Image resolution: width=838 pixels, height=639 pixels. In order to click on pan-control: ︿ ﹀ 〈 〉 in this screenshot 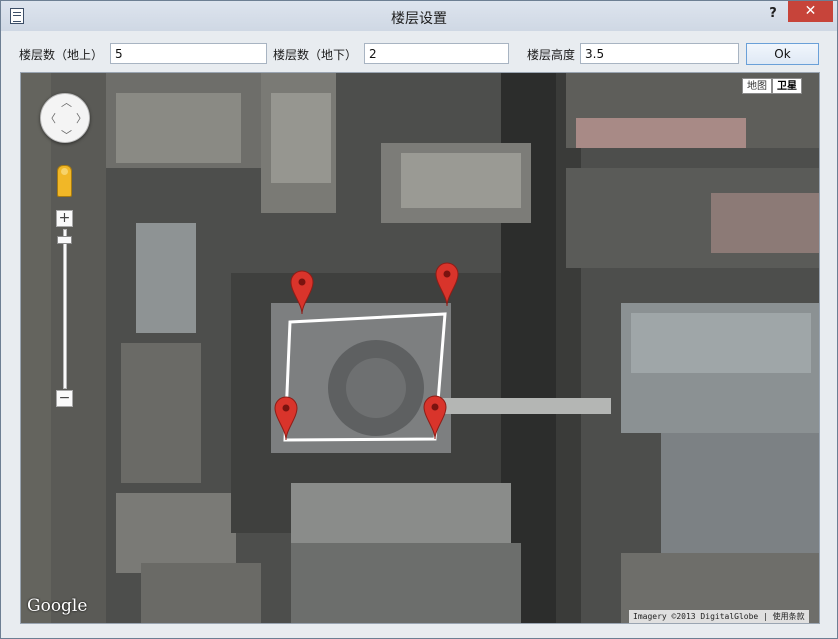, I will do `click(65, 118)`.